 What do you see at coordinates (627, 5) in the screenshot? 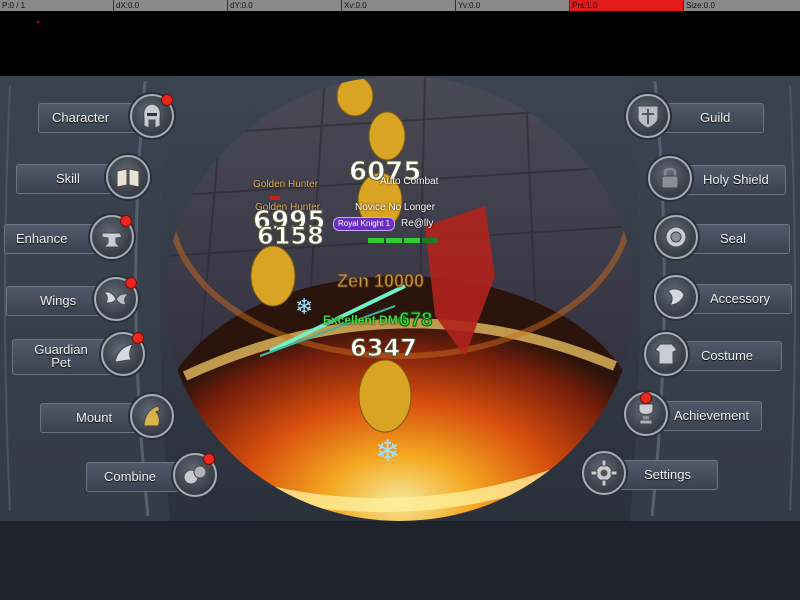
I see `debug-prs: Prs:1.0` at bounding box center [627, 5].